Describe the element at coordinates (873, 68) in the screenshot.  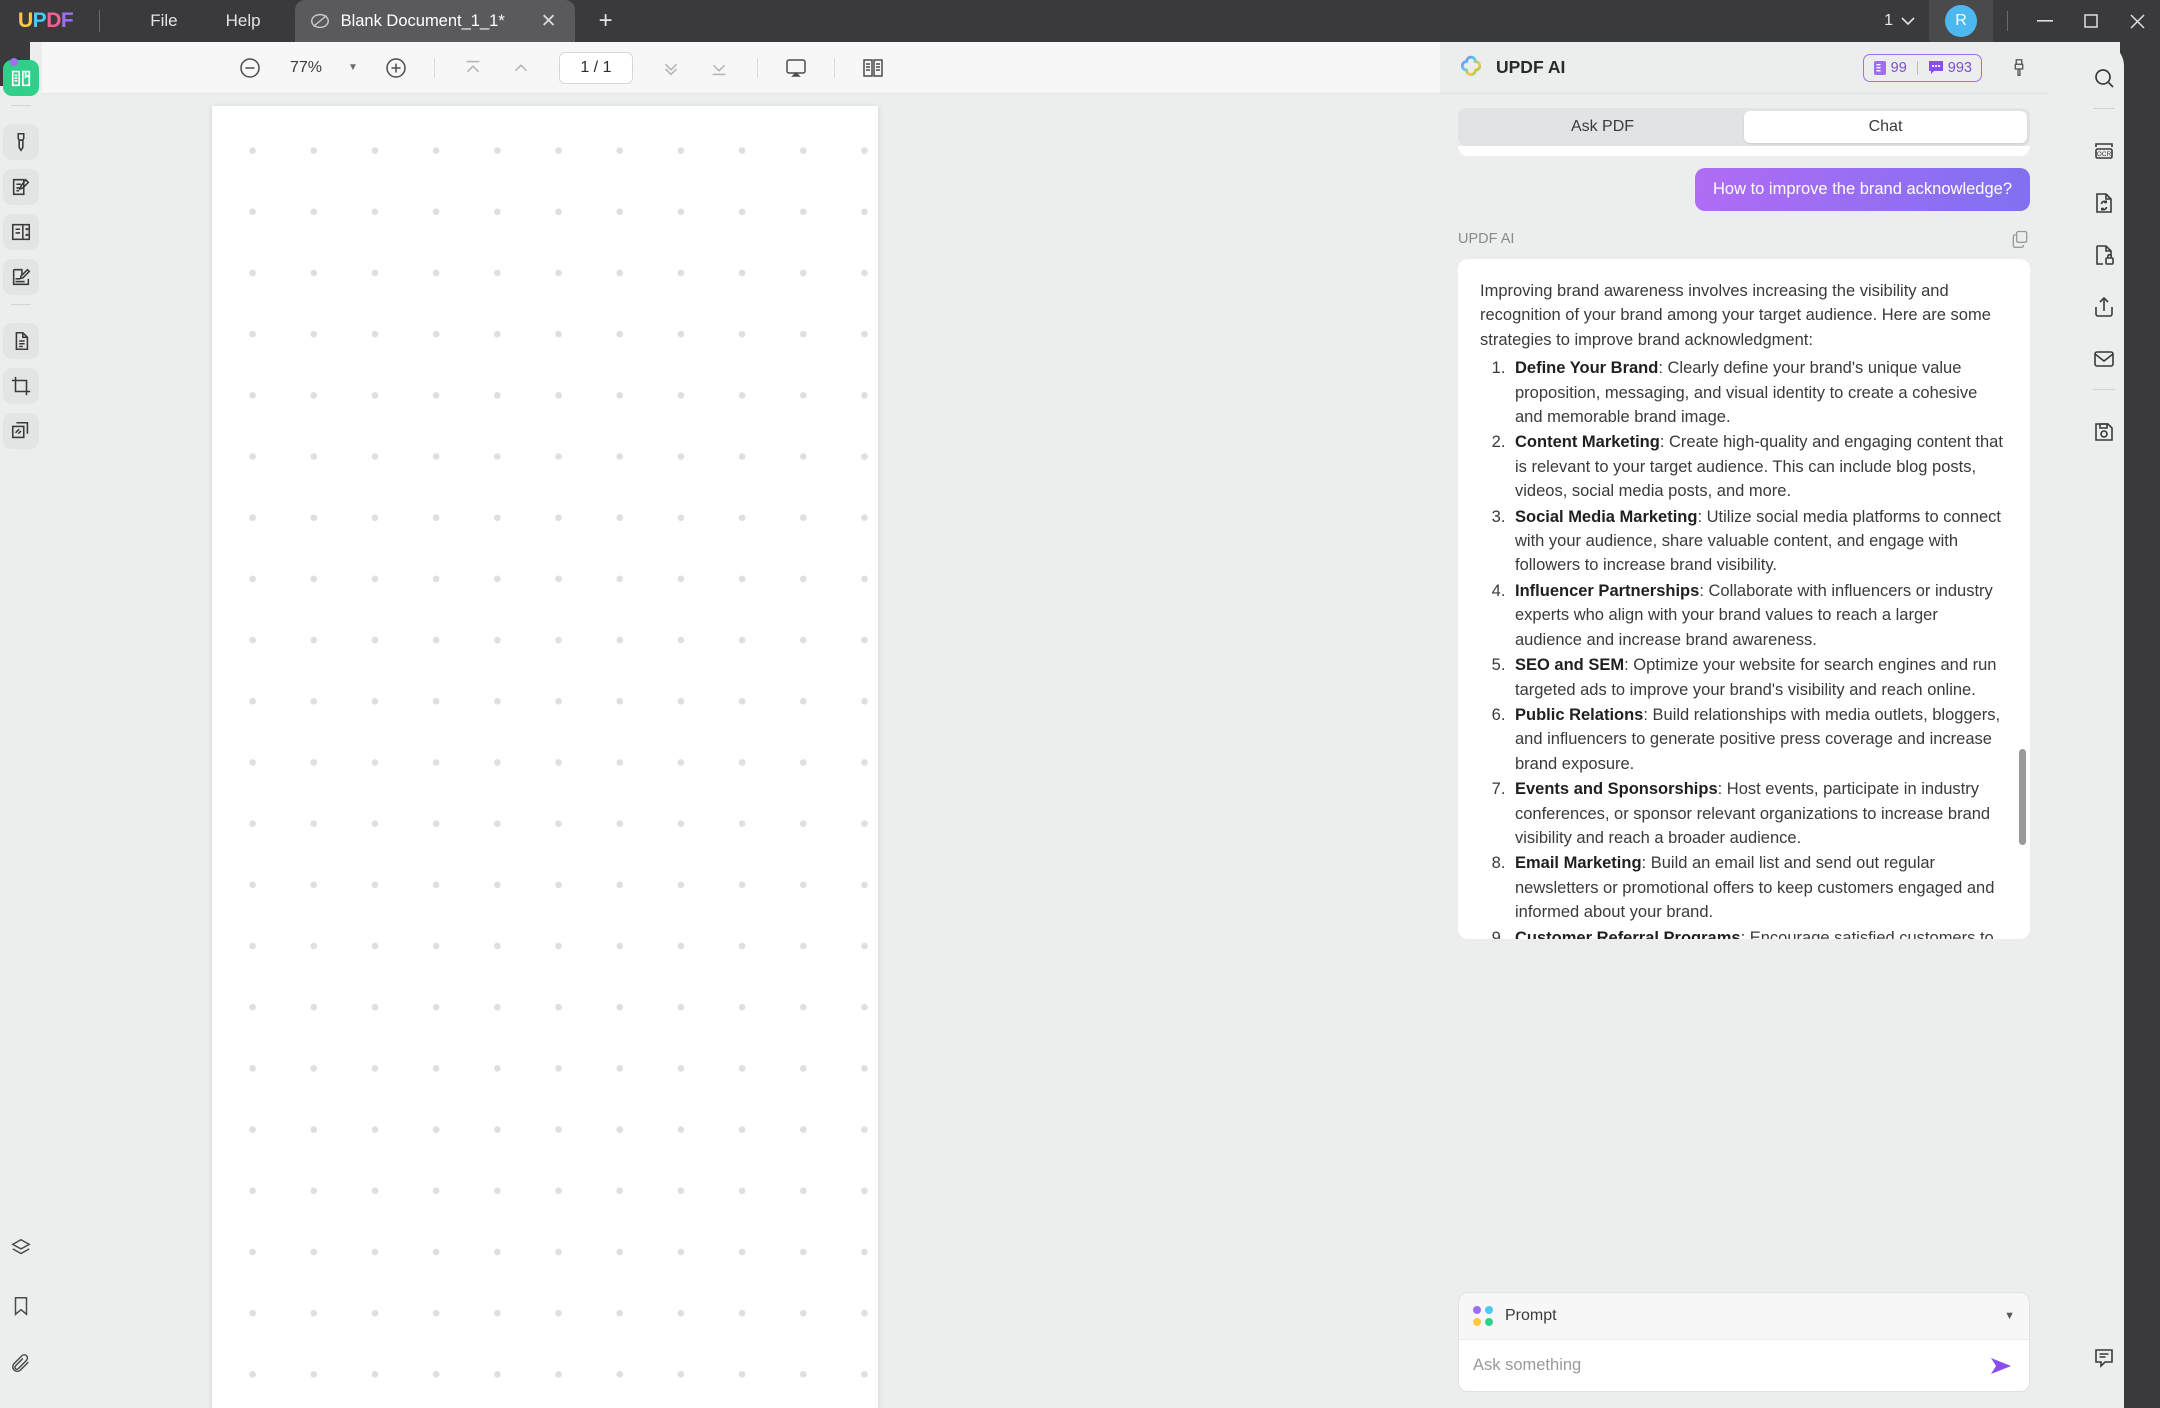
I see `reading-view-icon` at that location.